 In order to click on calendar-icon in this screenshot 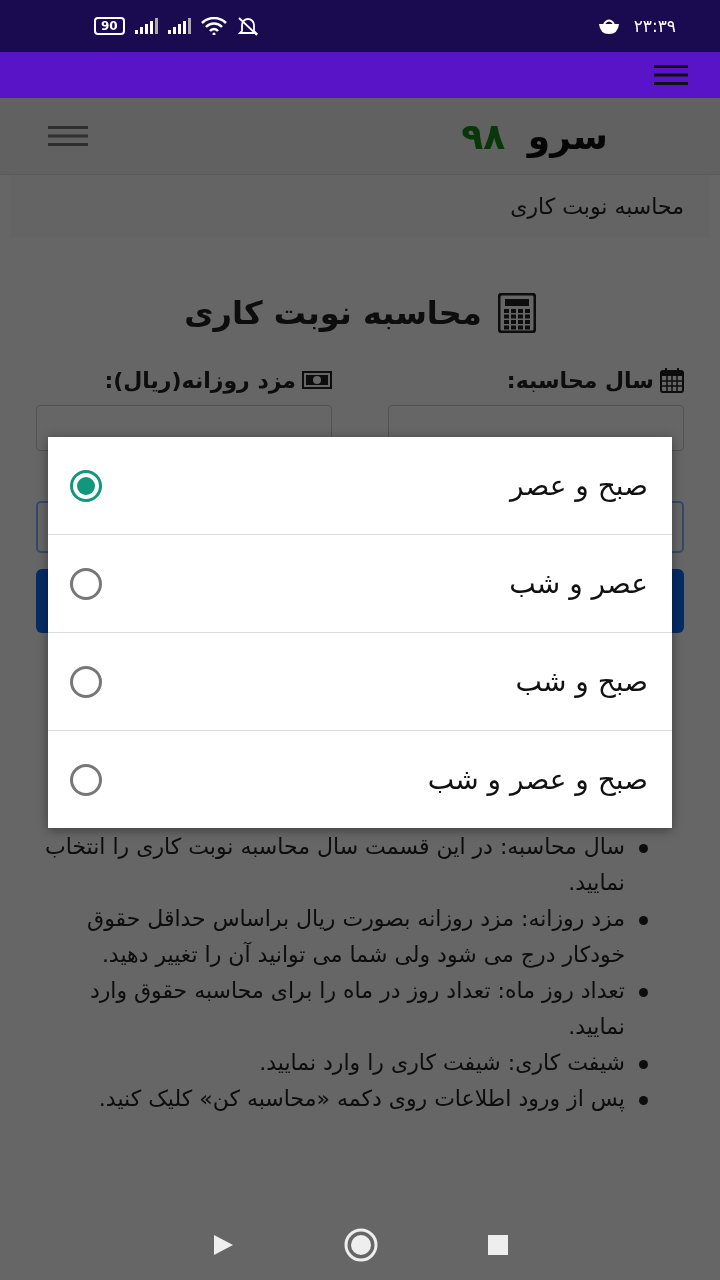, I will do `click(672, 380)`.